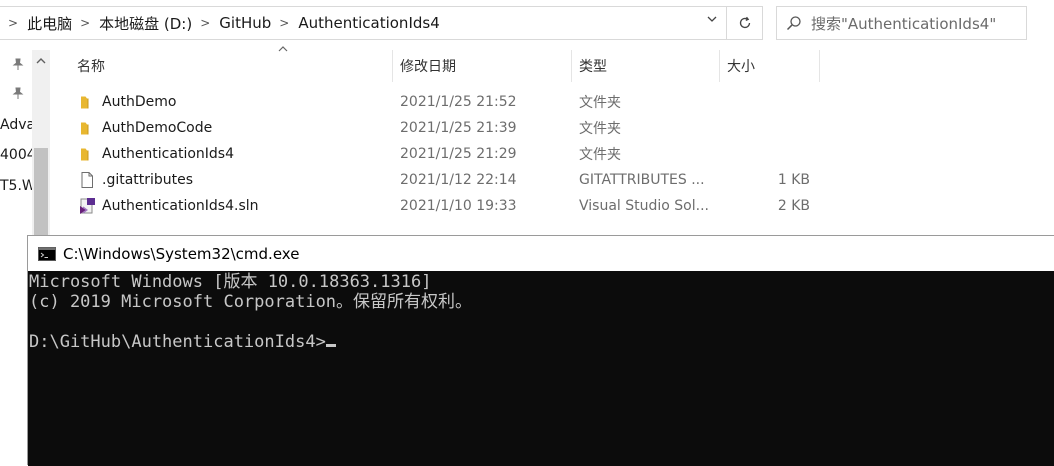 Image resolution: width=1054 pixels, height=466 pixels. I want to click on sort-ascending-icon, so click(283, 49).